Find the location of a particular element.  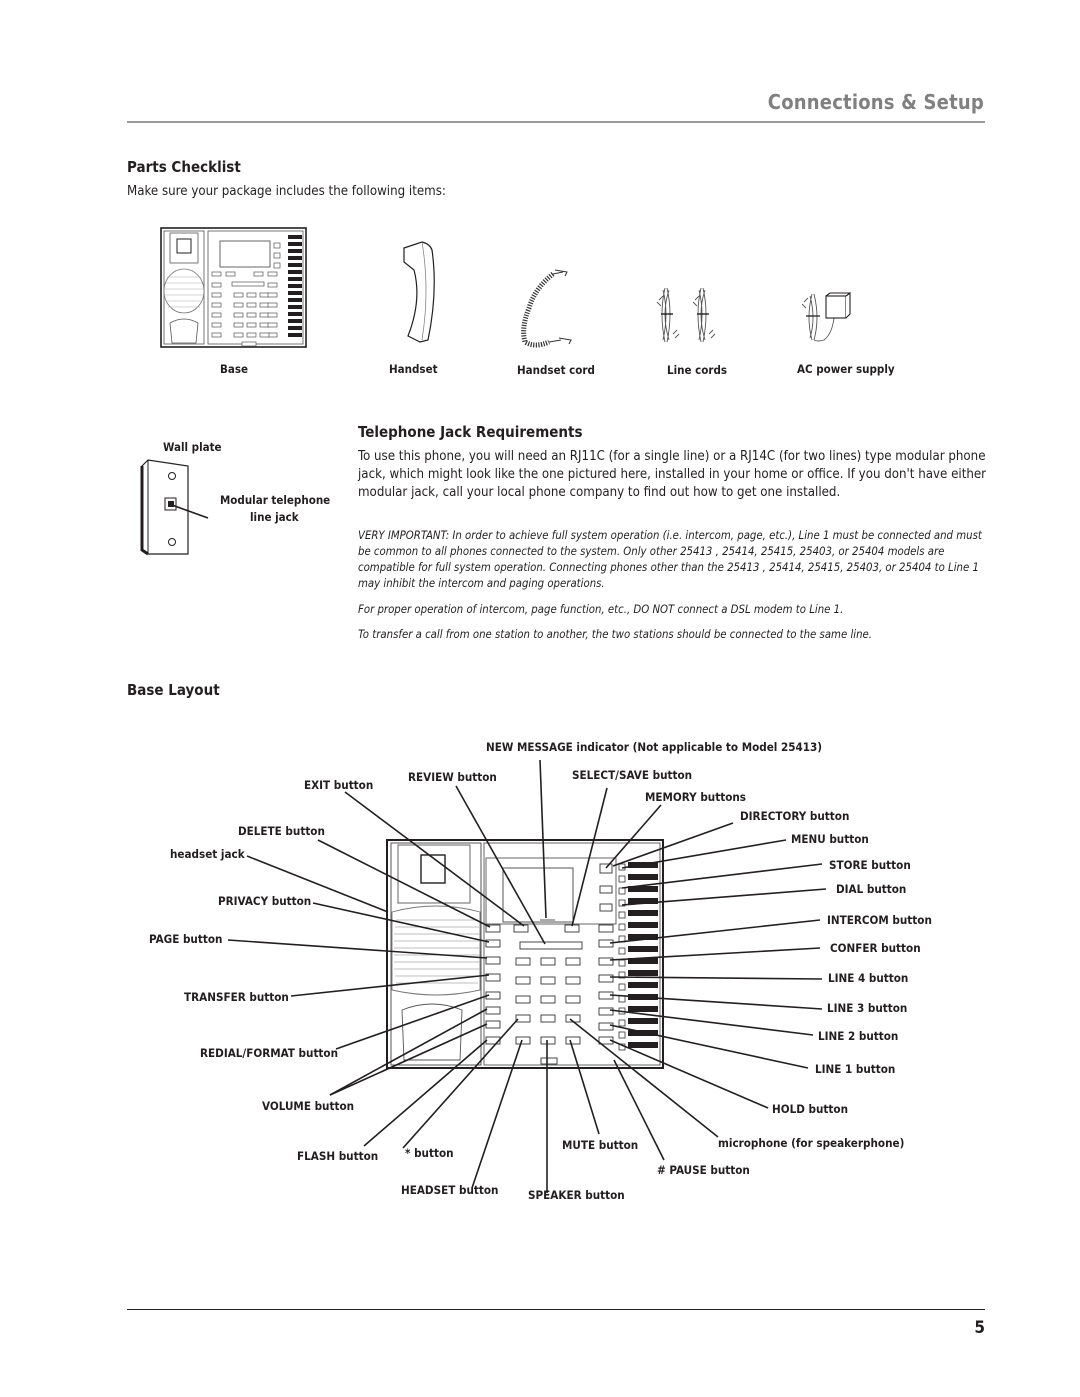

callout-delete: DELETE button is located at coordinates (281, 831).